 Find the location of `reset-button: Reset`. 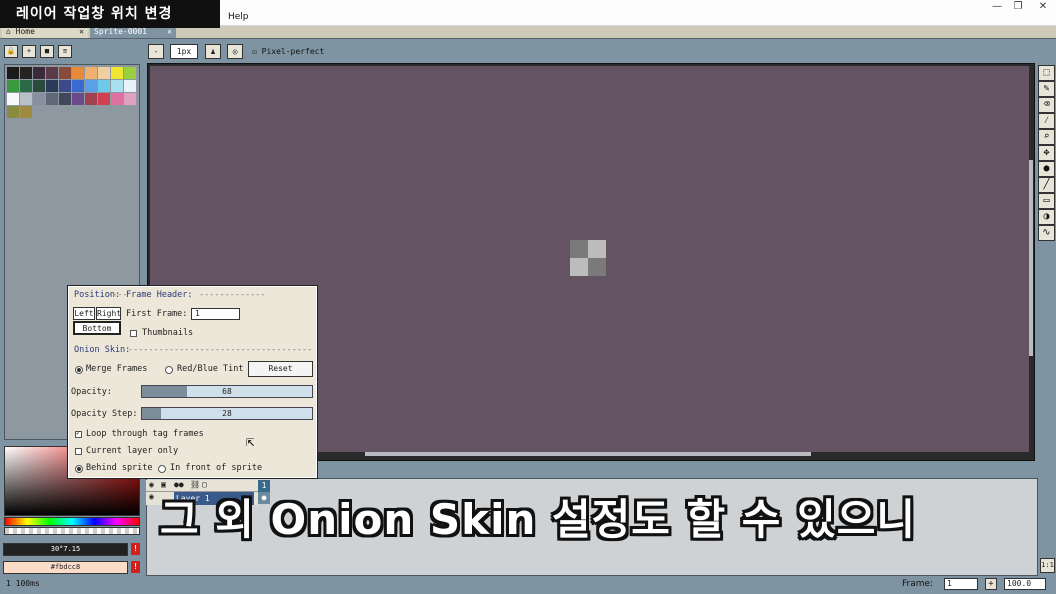

reset-button: Reset is located at coordinates (280, 369).